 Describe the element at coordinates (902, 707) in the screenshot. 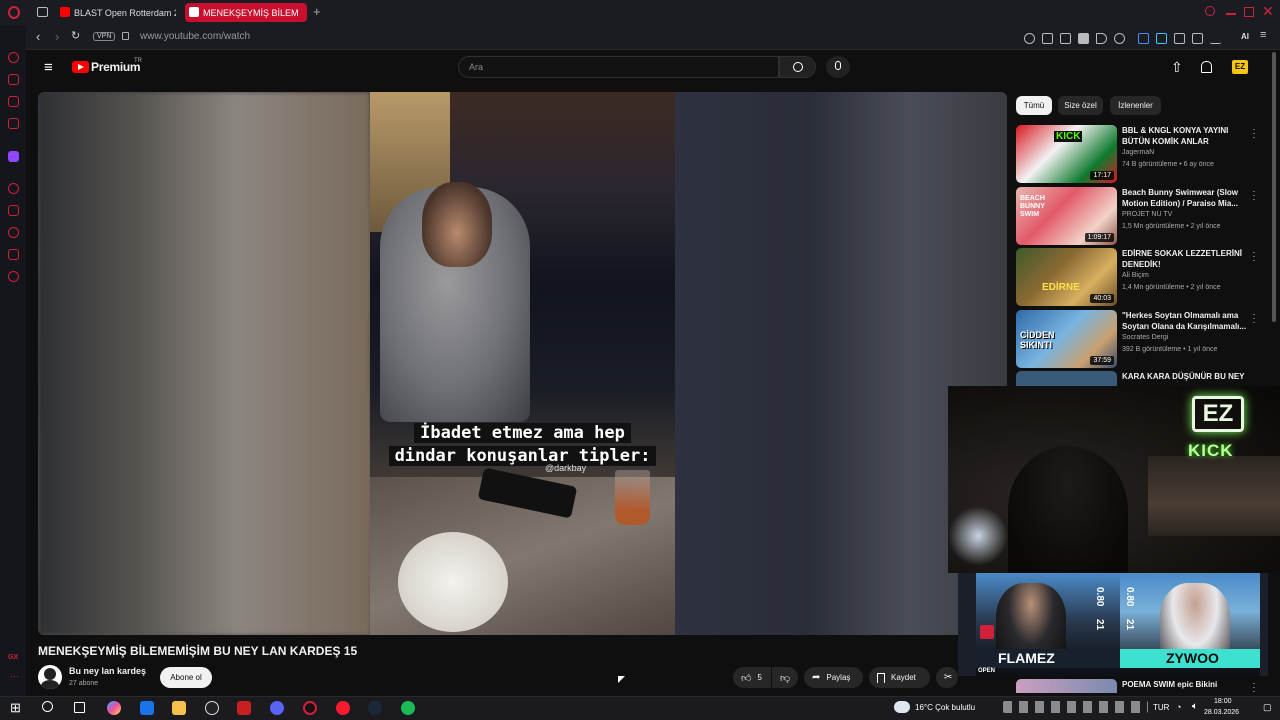

I see `weather-icon` at that location.